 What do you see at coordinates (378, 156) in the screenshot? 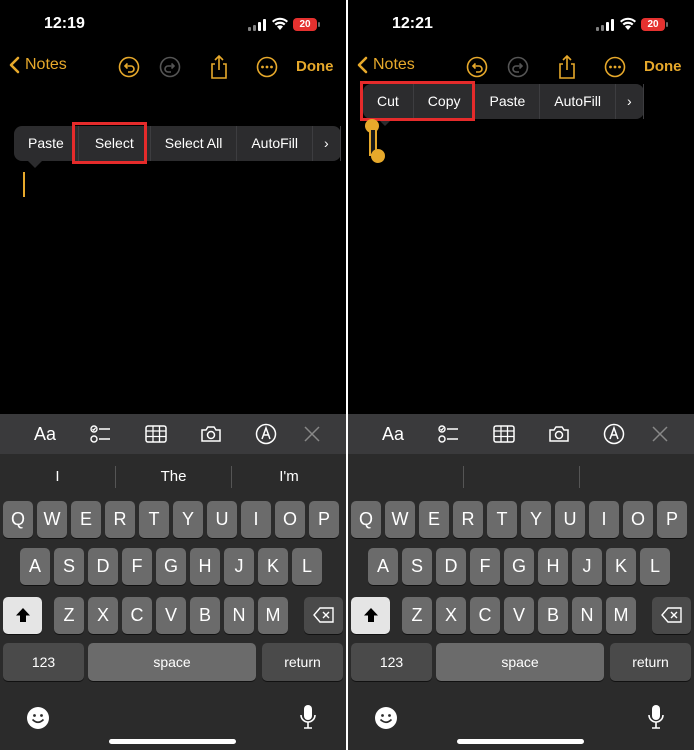
I see `selection-handle-end` at bounding box center [378, 156].